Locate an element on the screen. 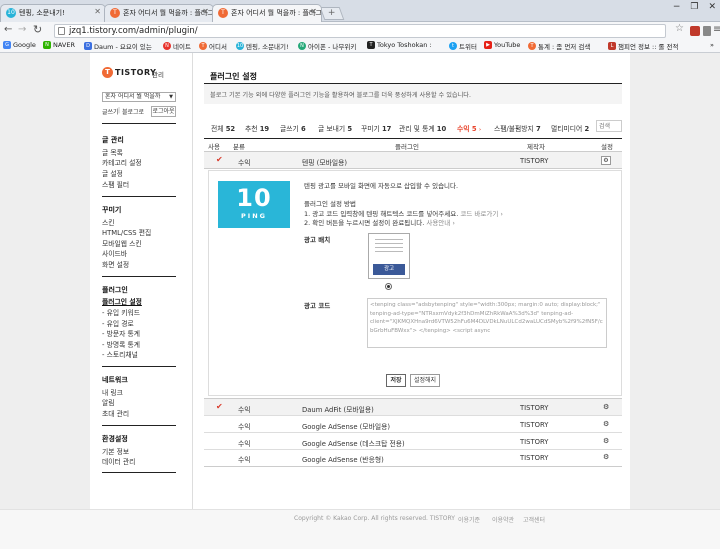  filter-tab: 스팸/불펌방지 7 is located at coordinates (517, 128).